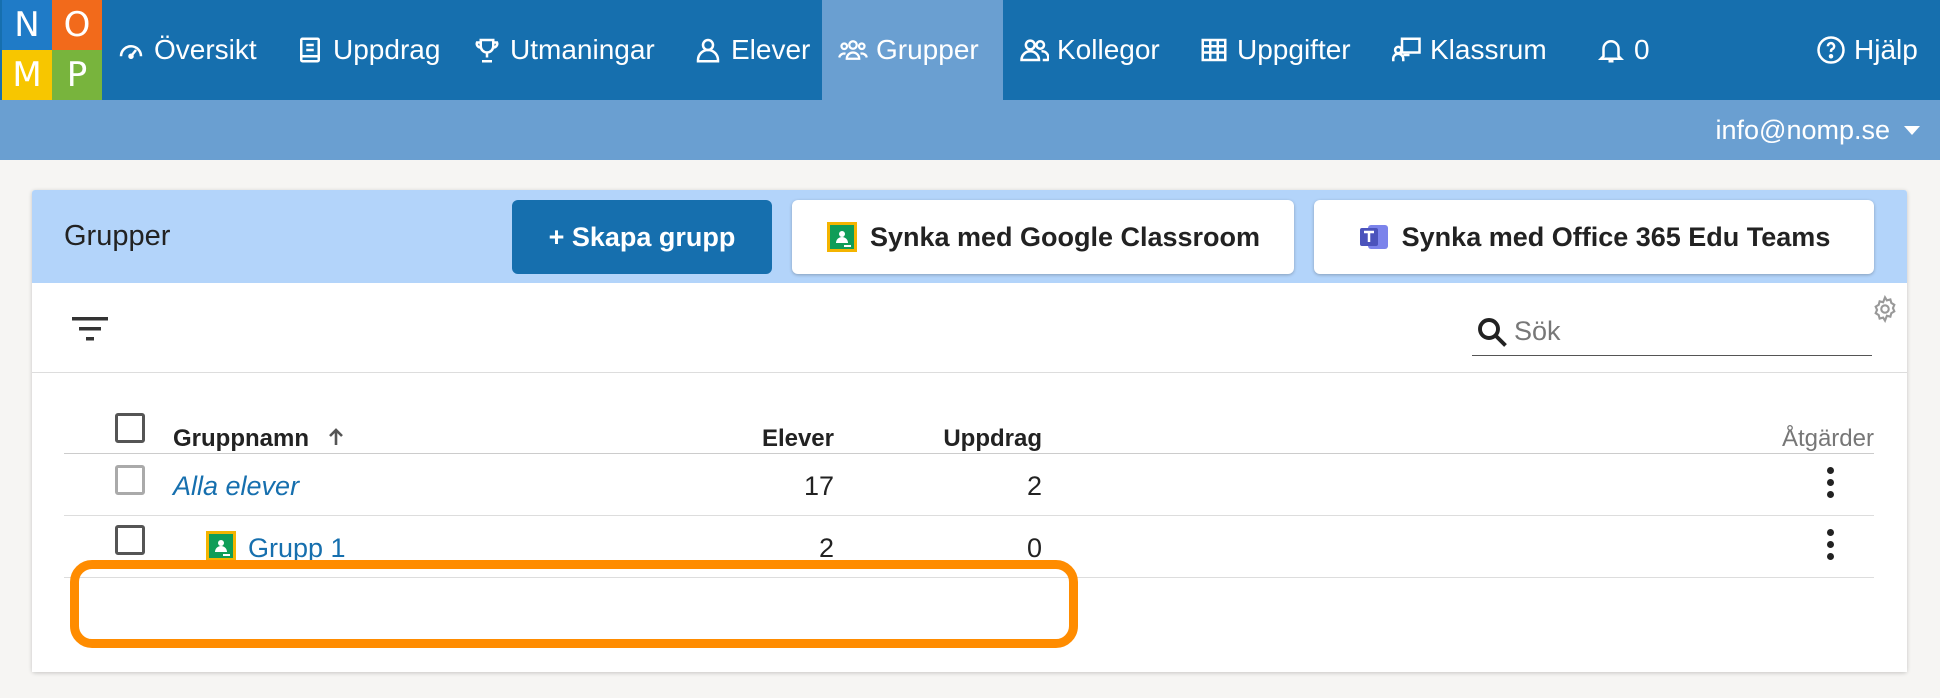  Describe the element at coordinates (117, 236) in the screenshot. I see `page-title: Grupper` at that location.